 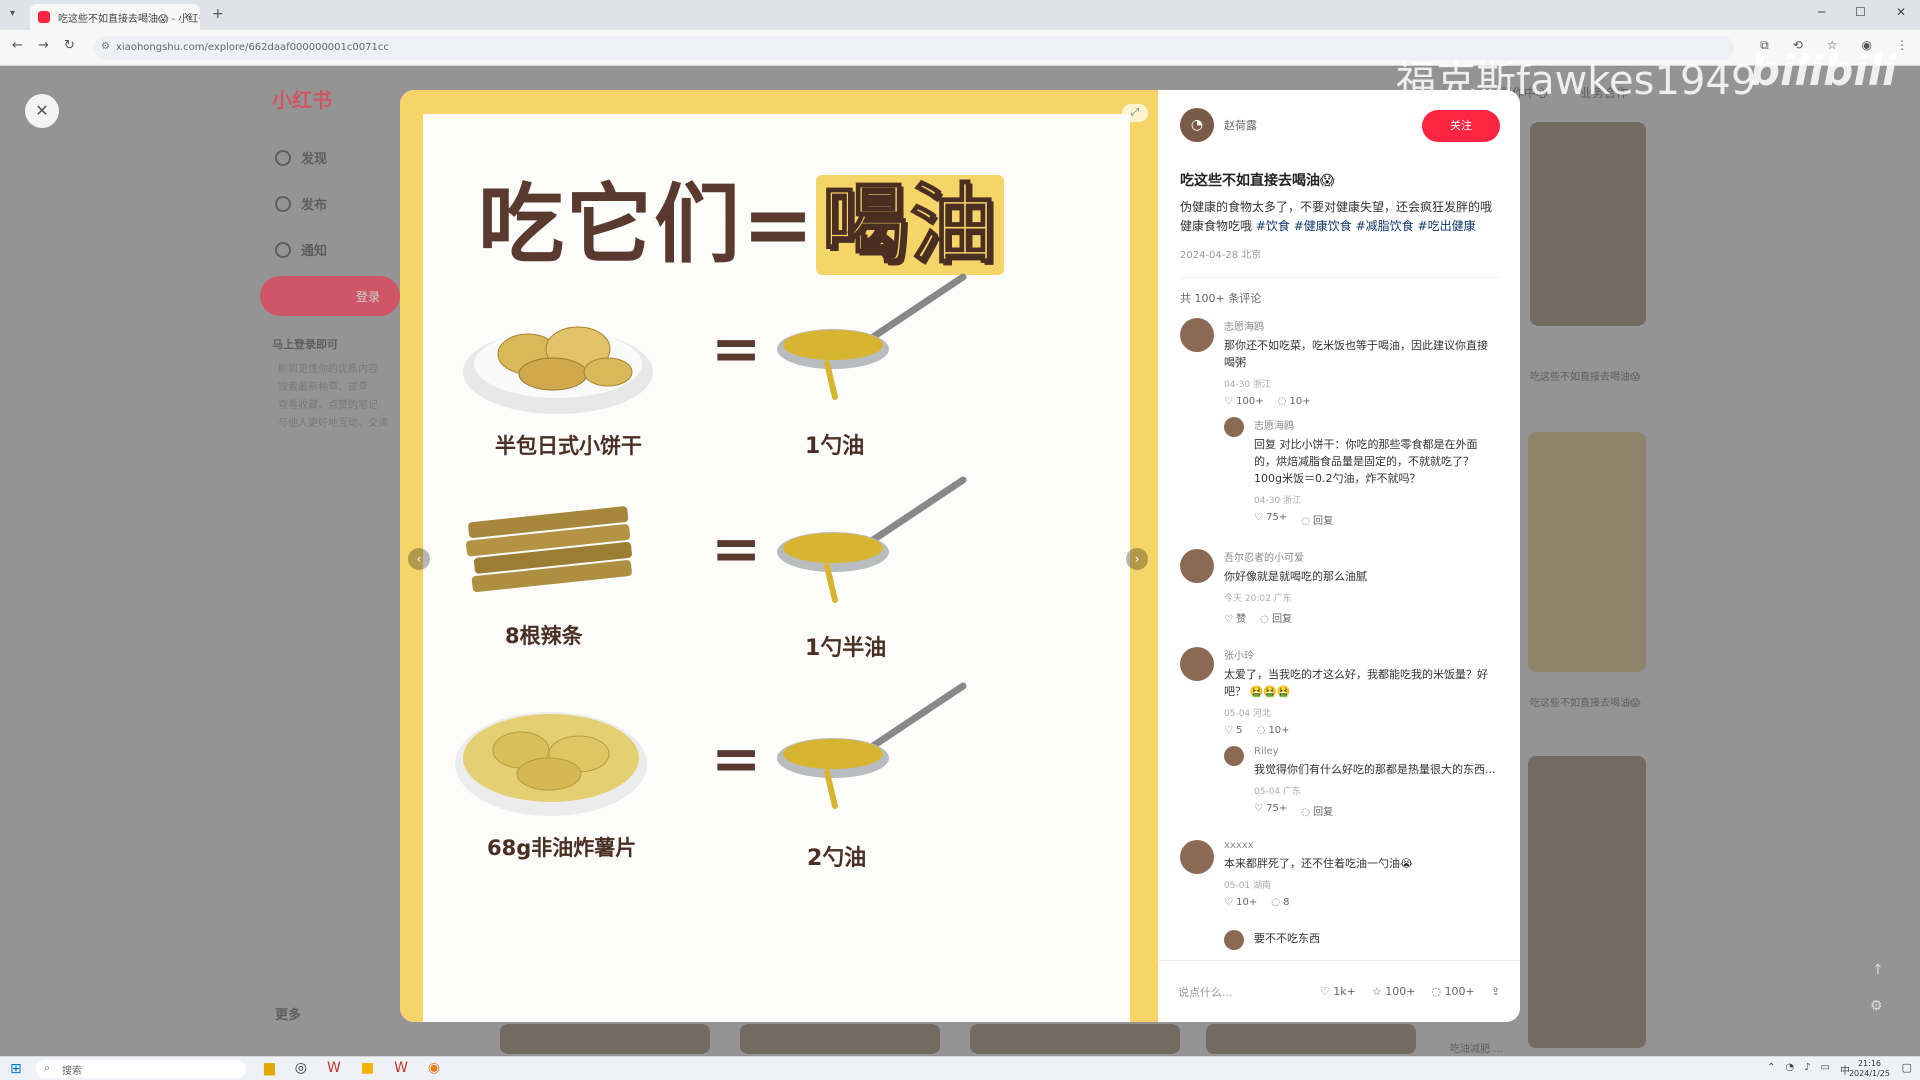 I want to click on forward-icon: →, so click(x=43, y=45).